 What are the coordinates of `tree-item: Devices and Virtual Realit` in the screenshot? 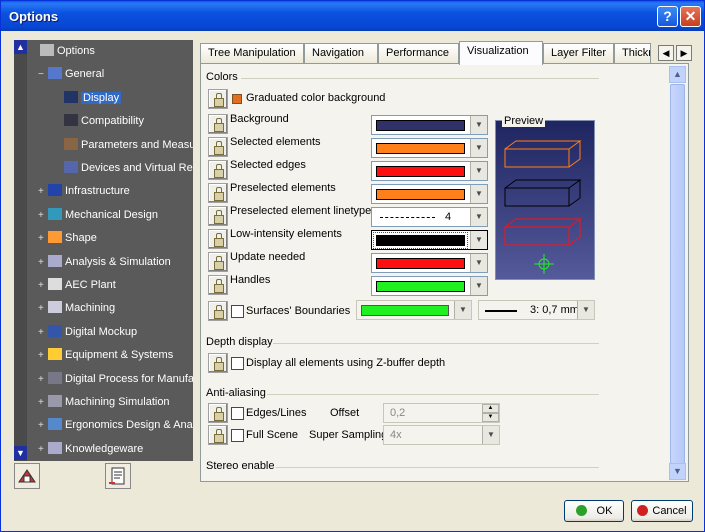 It's located at (123, 168).